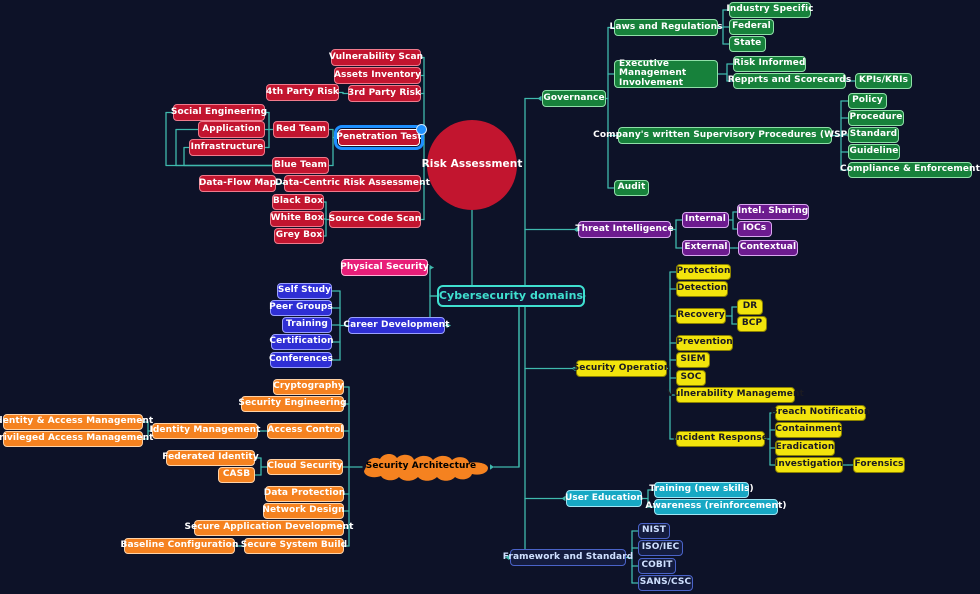 The width and height of the screenshot is (980, 594). Describe the element at coordinates (421, 129) in the screenshot. I see `selection-handle` at that location.